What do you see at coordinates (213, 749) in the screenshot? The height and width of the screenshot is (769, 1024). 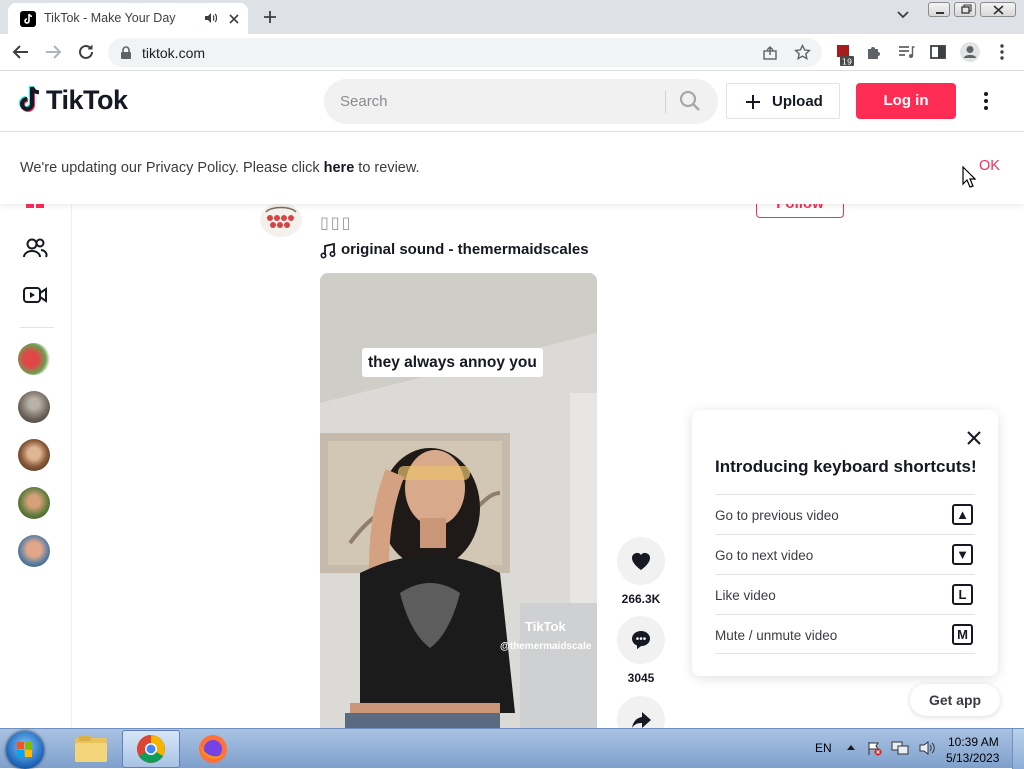 I see `firefox-icon` at bounding box center [213, 749].